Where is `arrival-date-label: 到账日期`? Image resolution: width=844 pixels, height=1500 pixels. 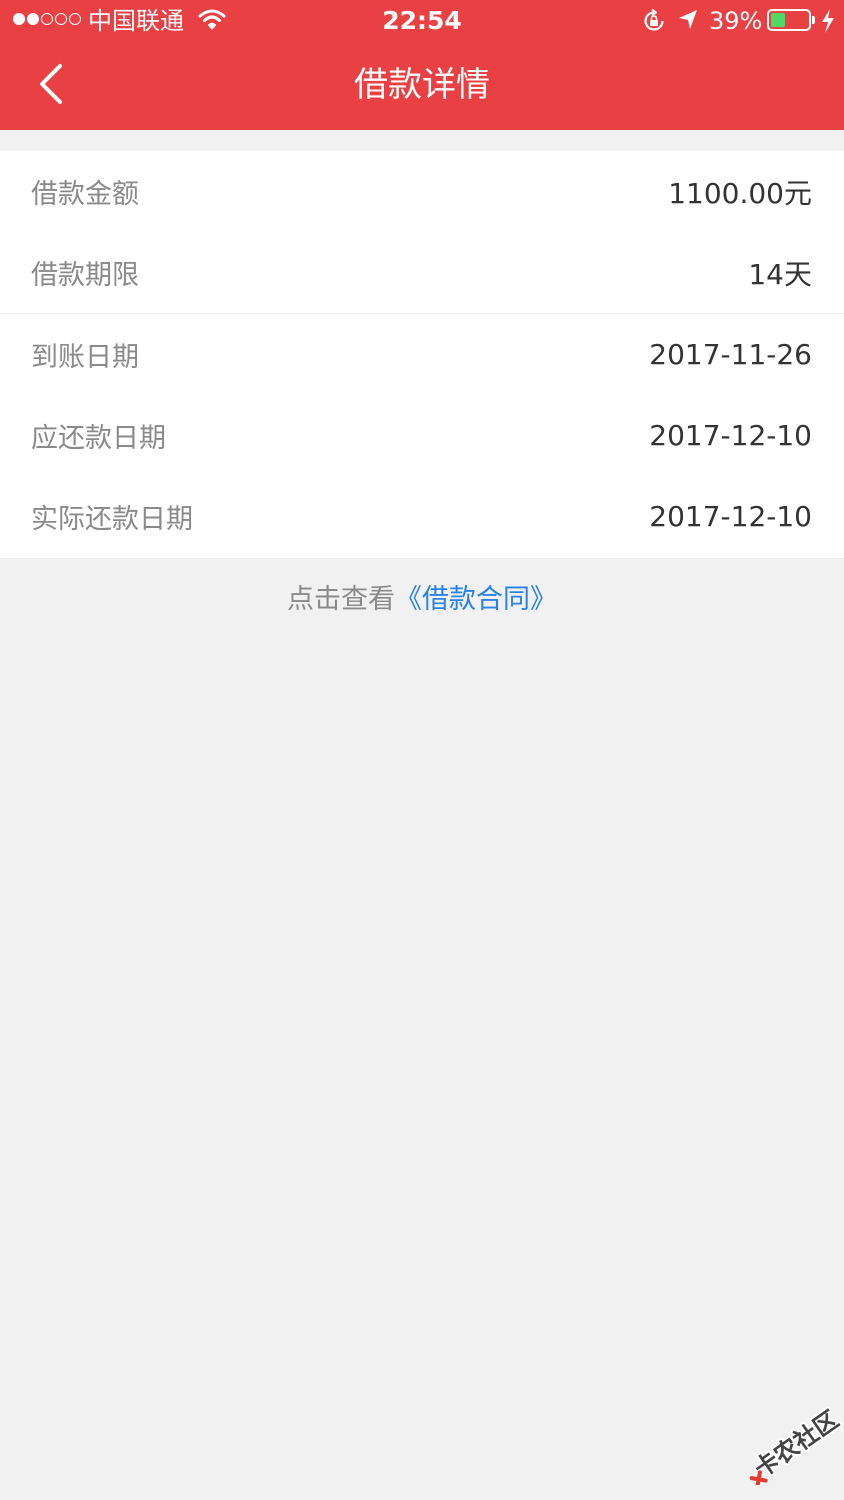
arrival-date-label: 到账日期 is located at coordinates (85, 357).